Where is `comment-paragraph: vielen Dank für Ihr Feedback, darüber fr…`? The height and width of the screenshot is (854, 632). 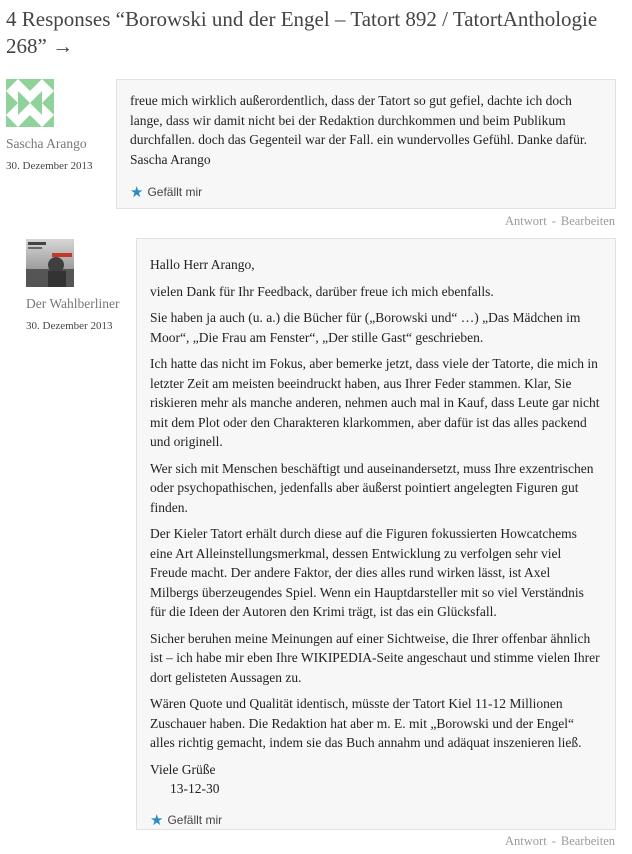 comment-paragraph: vielen Dank für Ihr Feedback, darüber fr… is located at coordinates (322, 291).